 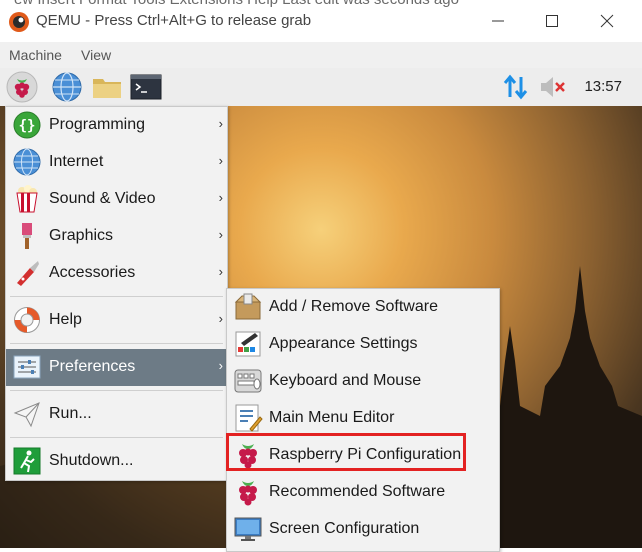 I want to click on programming-icon: {}, so click(x=27, y=125).